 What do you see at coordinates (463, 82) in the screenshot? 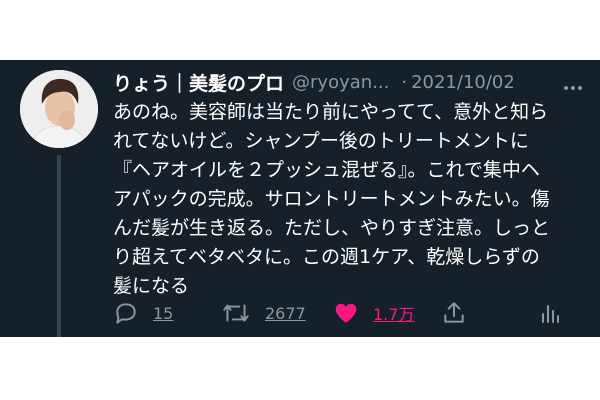
I see `tweet-date: 2021/10/02` at bounding box center [463, 82].